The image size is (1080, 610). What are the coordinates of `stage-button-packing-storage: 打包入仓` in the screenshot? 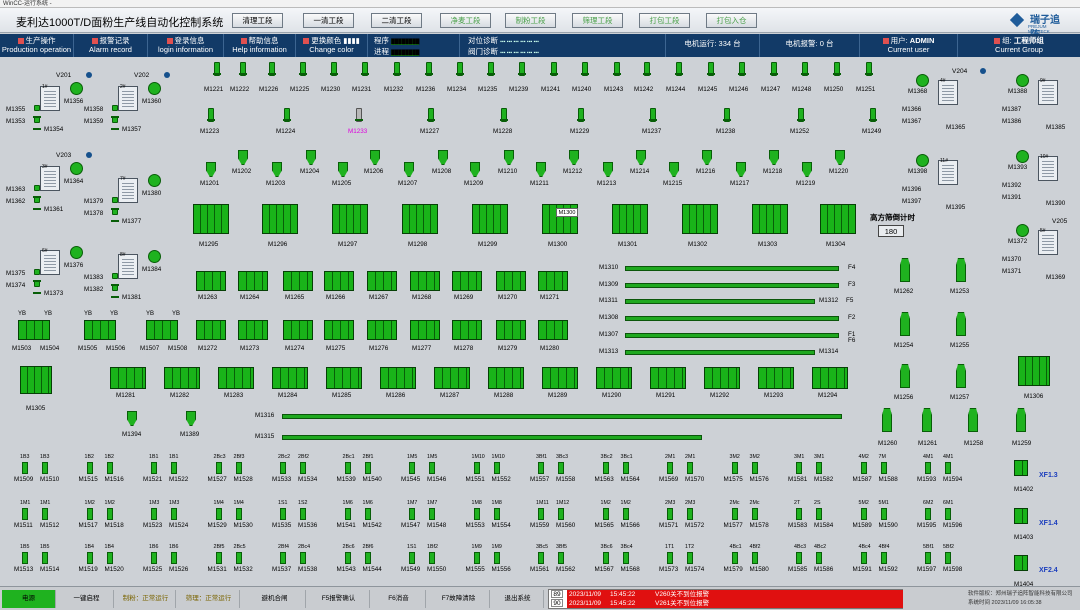 It's located at (731, 20).